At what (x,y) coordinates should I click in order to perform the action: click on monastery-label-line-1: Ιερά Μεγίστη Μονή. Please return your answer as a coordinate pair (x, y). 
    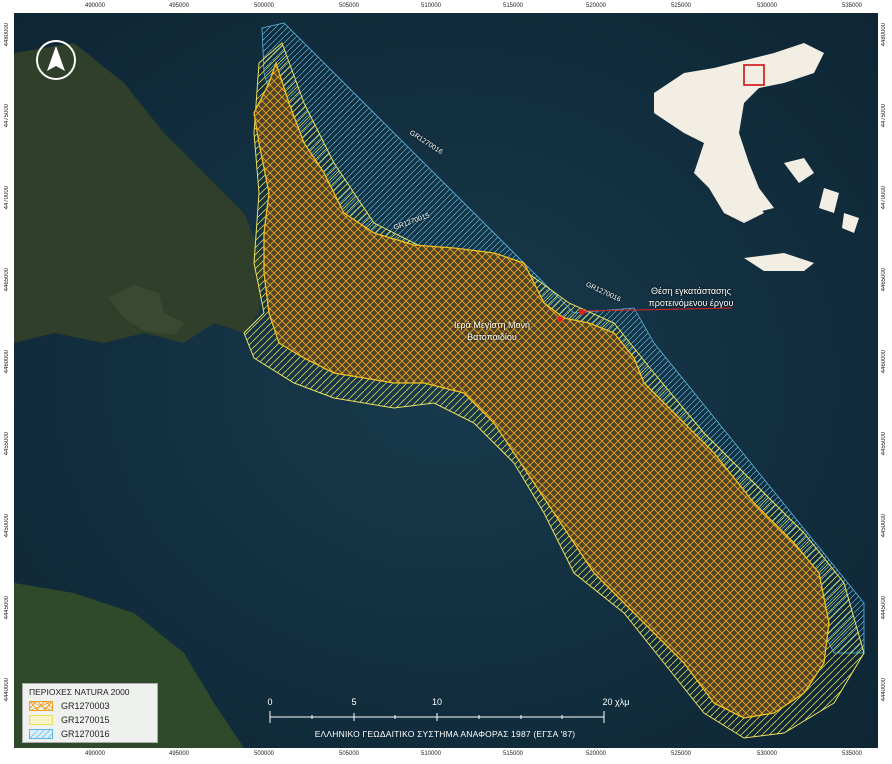
    Looking at the image, I should click on (492, 325).